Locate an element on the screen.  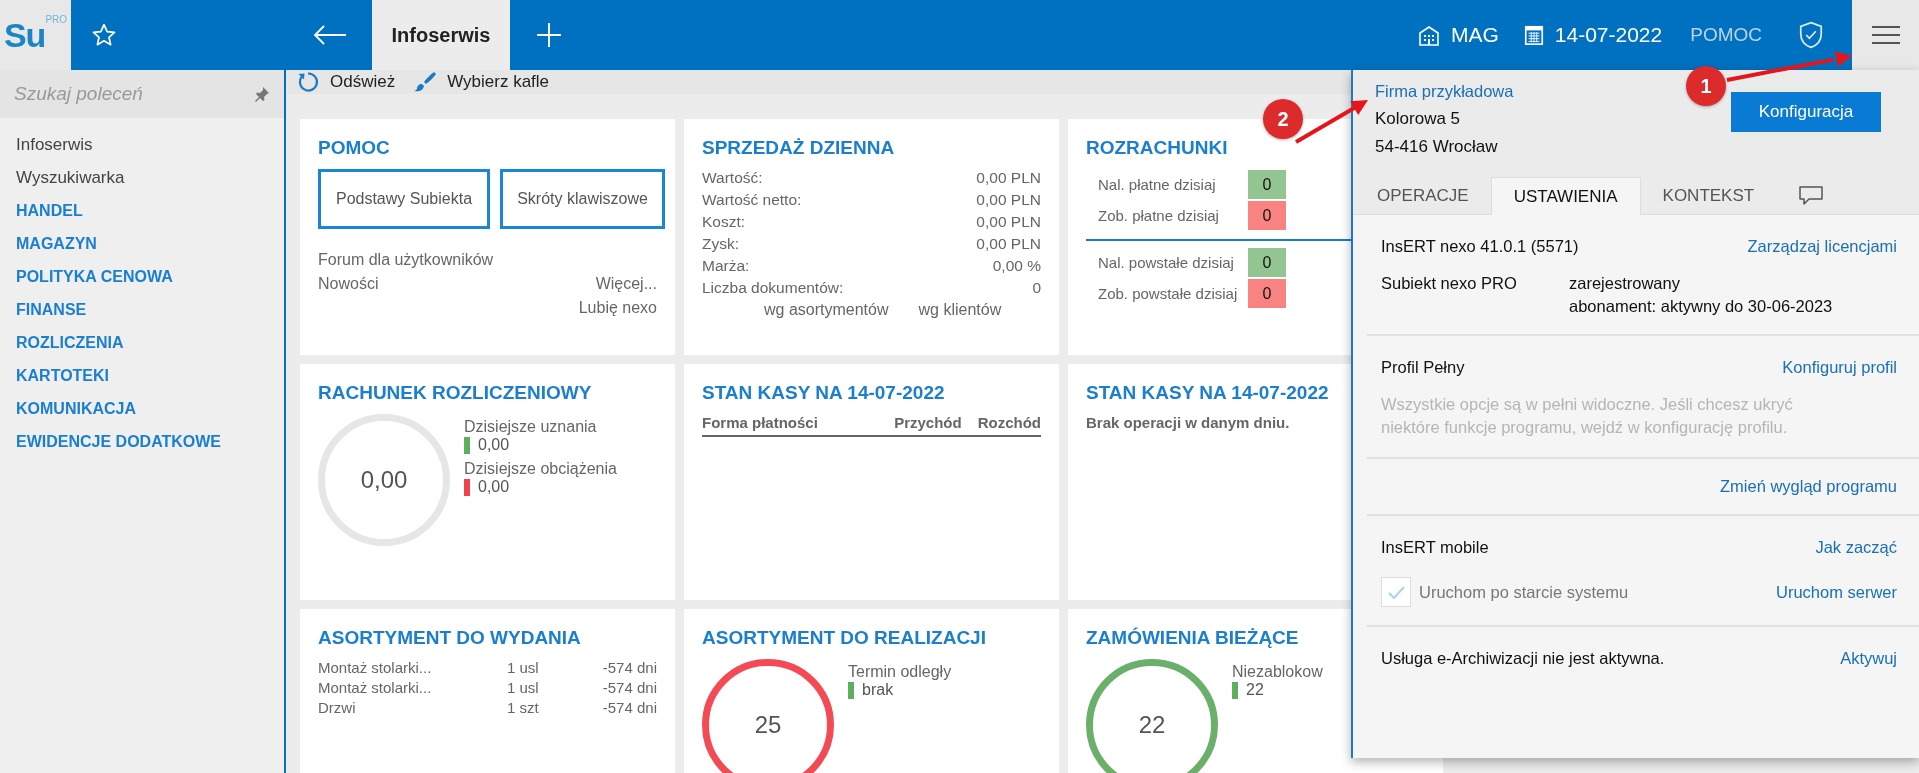
company-link: Firma przykładowa is located at coordinates (1444, 91).